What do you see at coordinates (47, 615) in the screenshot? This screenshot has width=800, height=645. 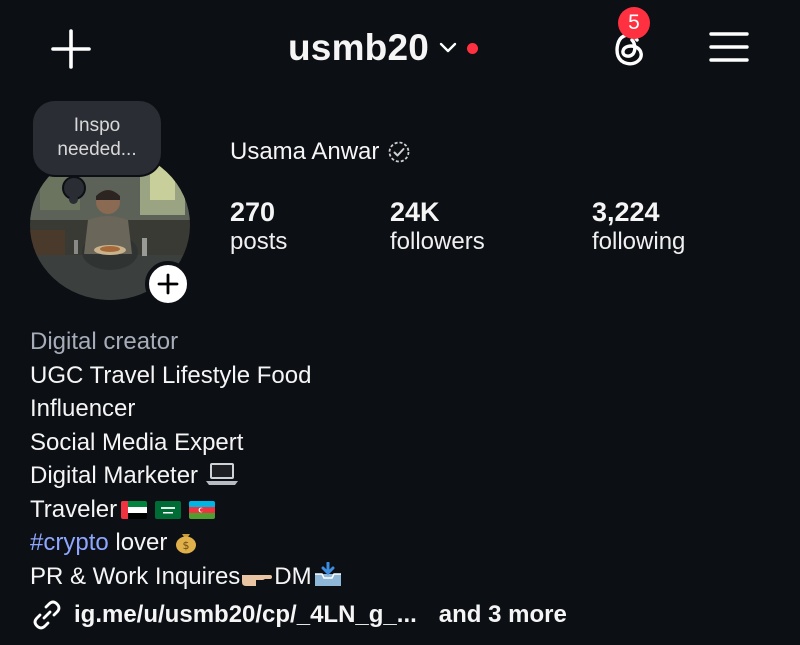 I see `link-icon` at bounding box center [47, 615].